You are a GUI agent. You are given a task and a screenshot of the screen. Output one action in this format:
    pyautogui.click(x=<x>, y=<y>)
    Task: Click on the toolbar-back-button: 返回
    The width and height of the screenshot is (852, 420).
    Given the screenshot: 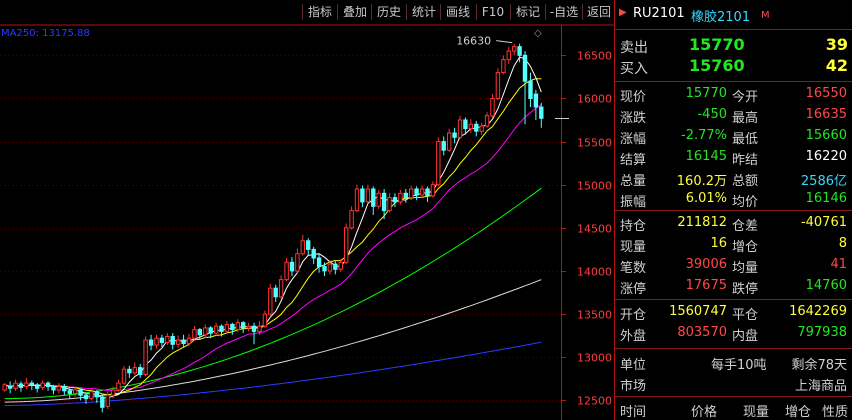 What is the action you would take?
    pyautogui.click(x=599, y=12)
    